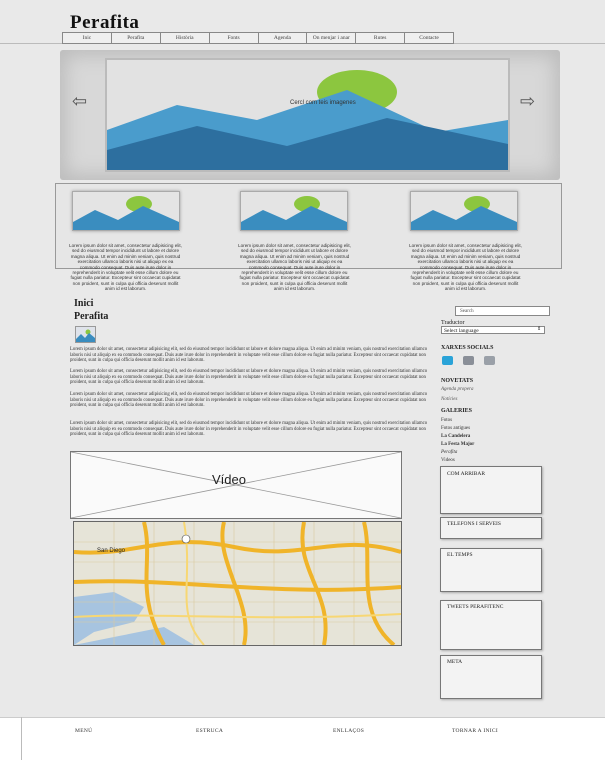 This screenshot has width=605, height=760. Describe the element at coordinates (502, 311) in the screenshot. I see `search-input: Search` at that location.